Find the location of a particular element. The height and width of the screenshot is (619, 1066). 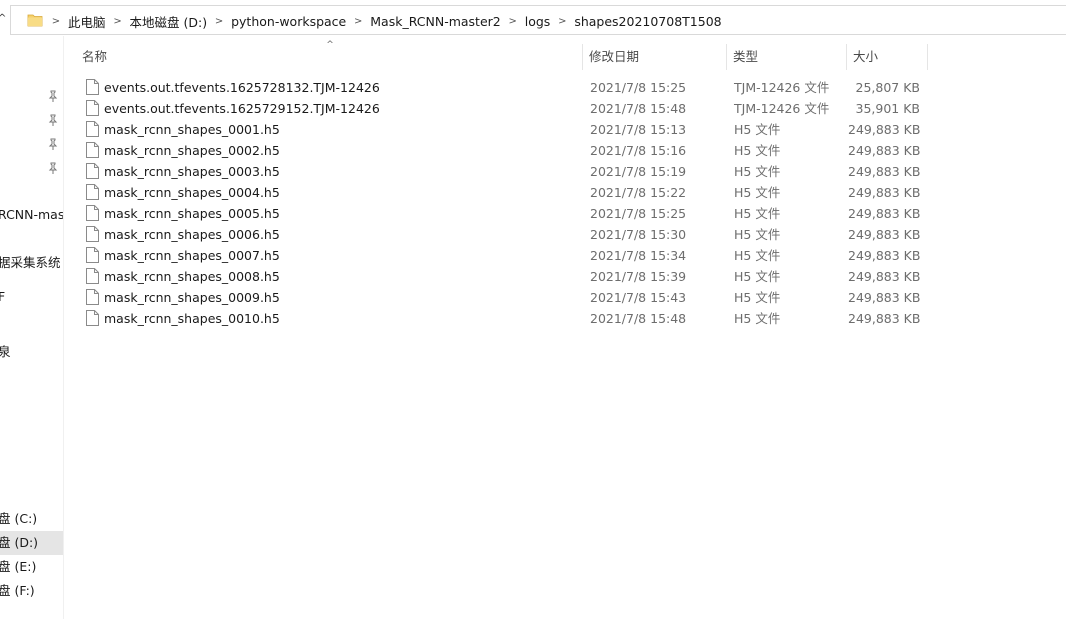

file-modified-date: 2021/7/8 15:25 is located at coordinates (638, 87).